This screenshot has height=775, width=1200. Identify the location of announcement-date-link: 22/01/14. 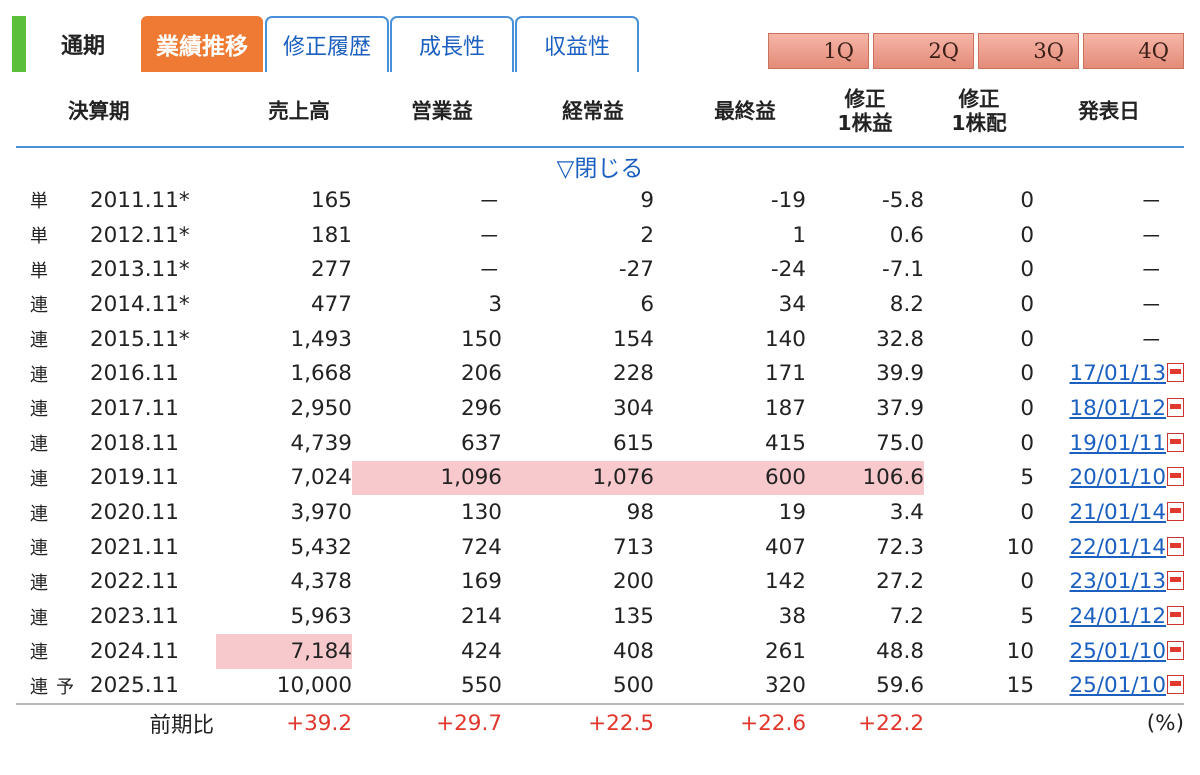
(1117, 547).